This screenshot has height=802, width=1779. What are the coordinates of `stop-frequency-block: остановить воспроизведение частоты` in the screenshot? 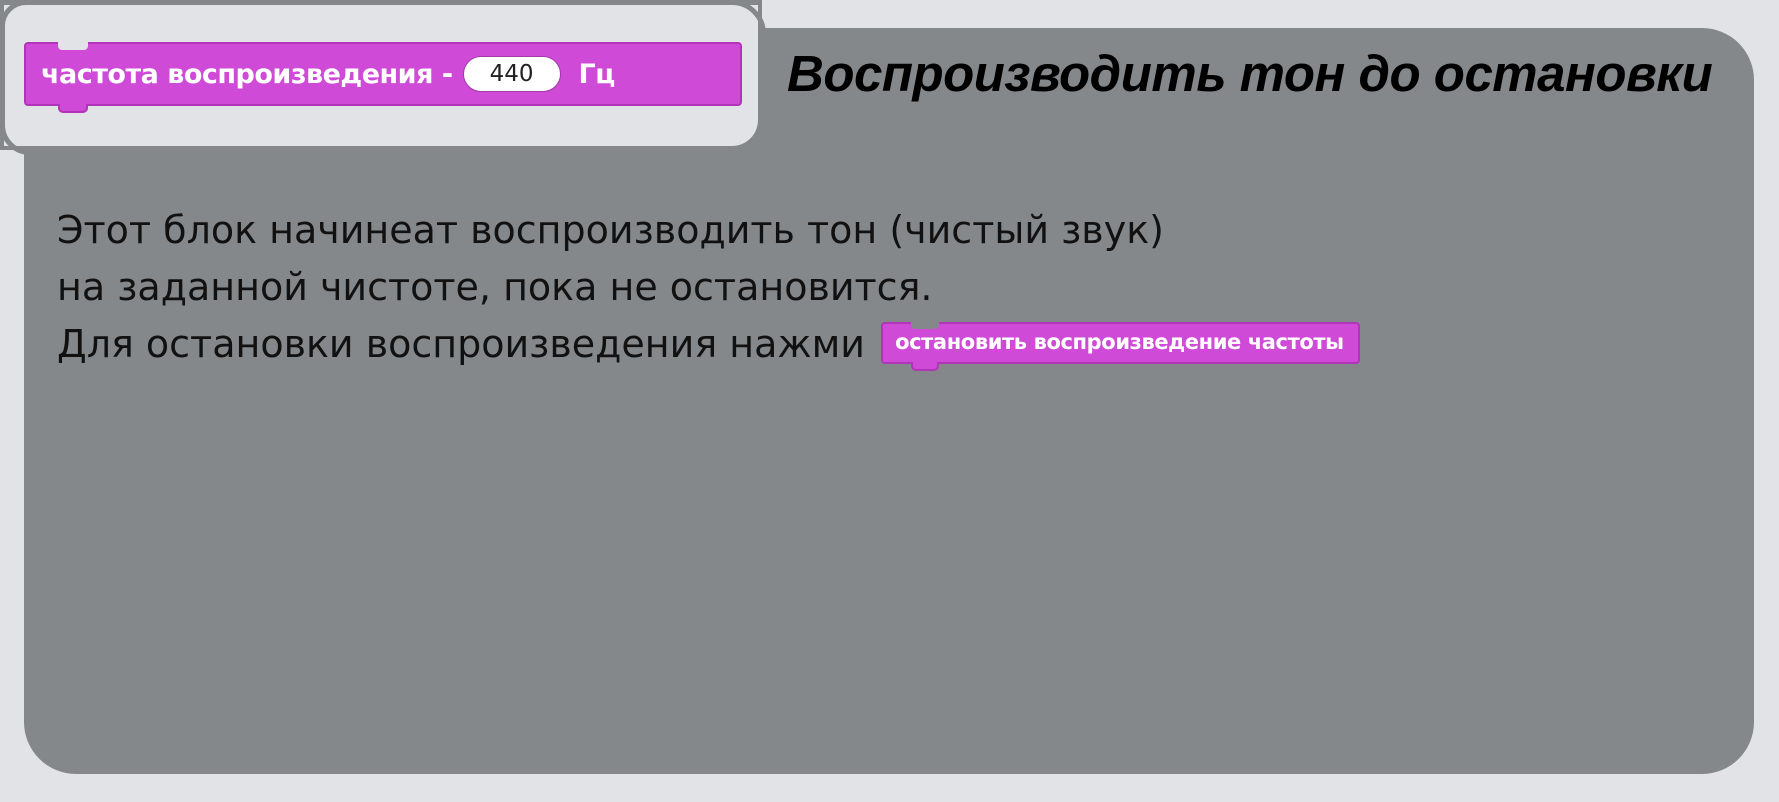 It's located at (1120, 346).